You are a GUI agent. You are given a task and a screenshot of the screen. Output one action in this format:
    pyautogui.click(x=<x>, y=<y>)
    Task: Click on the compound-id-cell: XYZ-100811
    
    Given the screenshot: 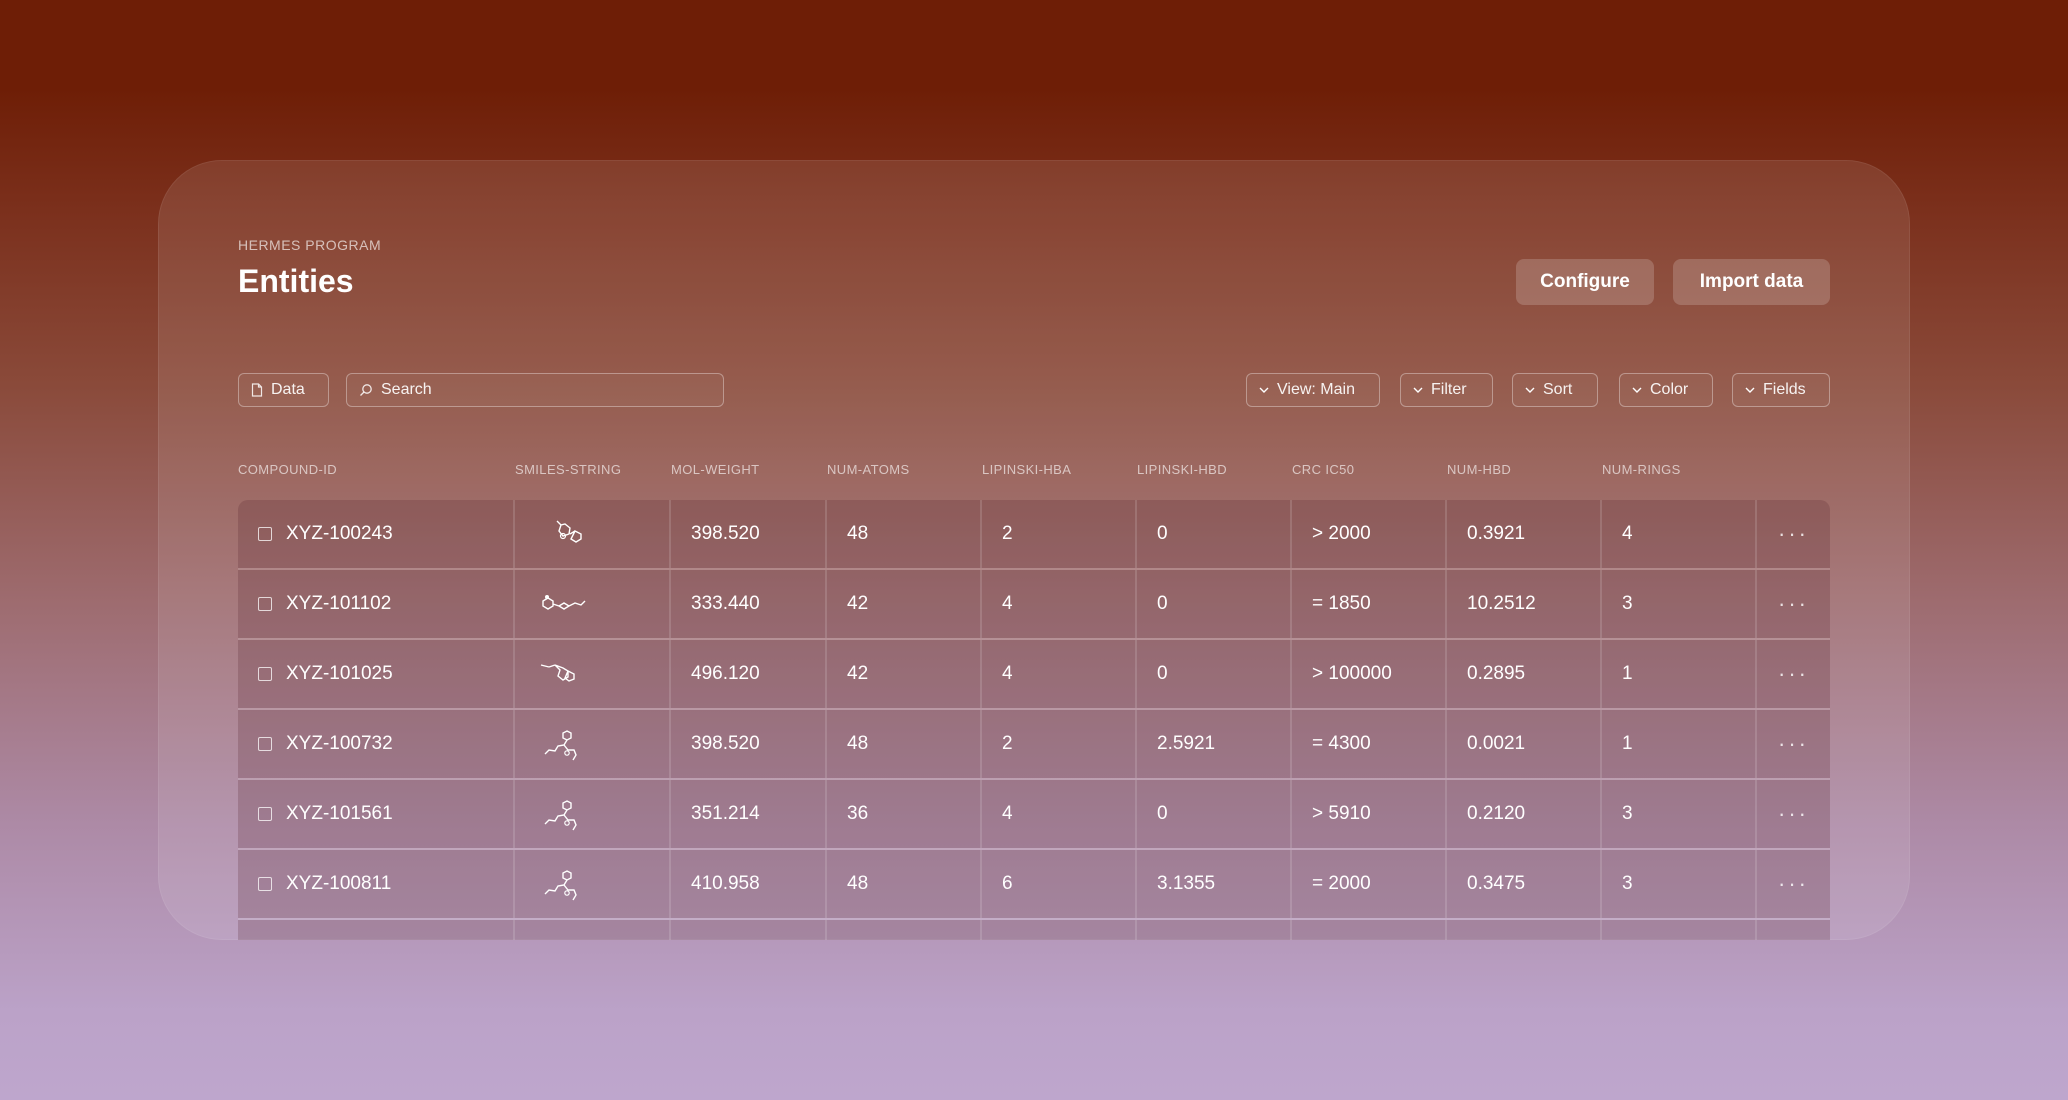 What is the action you would take?
    pyautogui.click(x=376, y=884)
    